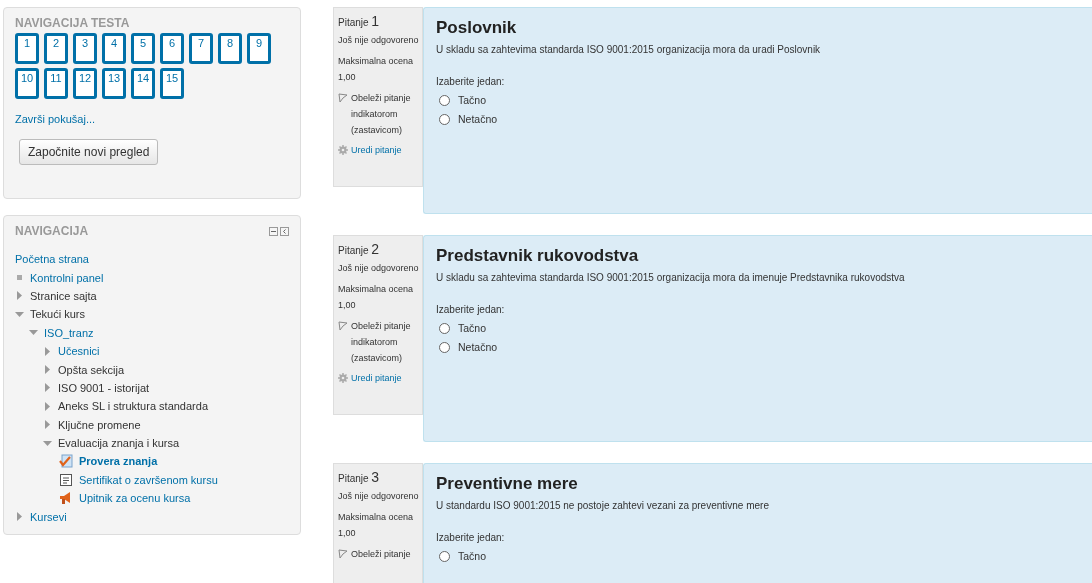 The width and height of the screenshot is (1092, 583). Describe the element at coordinates (603, 505) in the screenshot. I see `question-text: U standardu ISO 9001:2015 ne postoje zahtevi vezani za preventivne mere` at that location.